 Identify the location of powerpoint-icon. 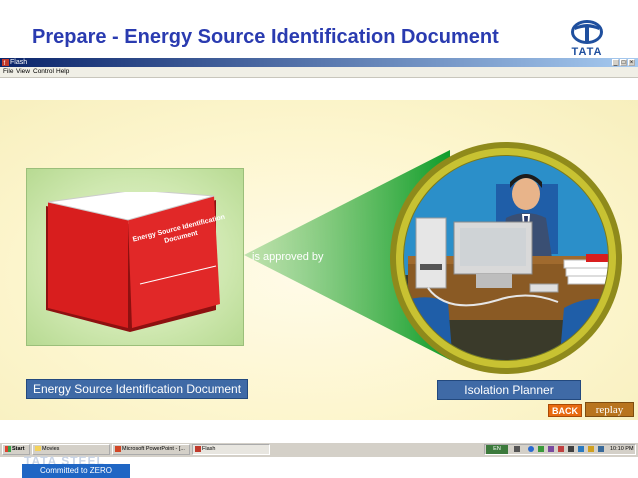
(118, 448).